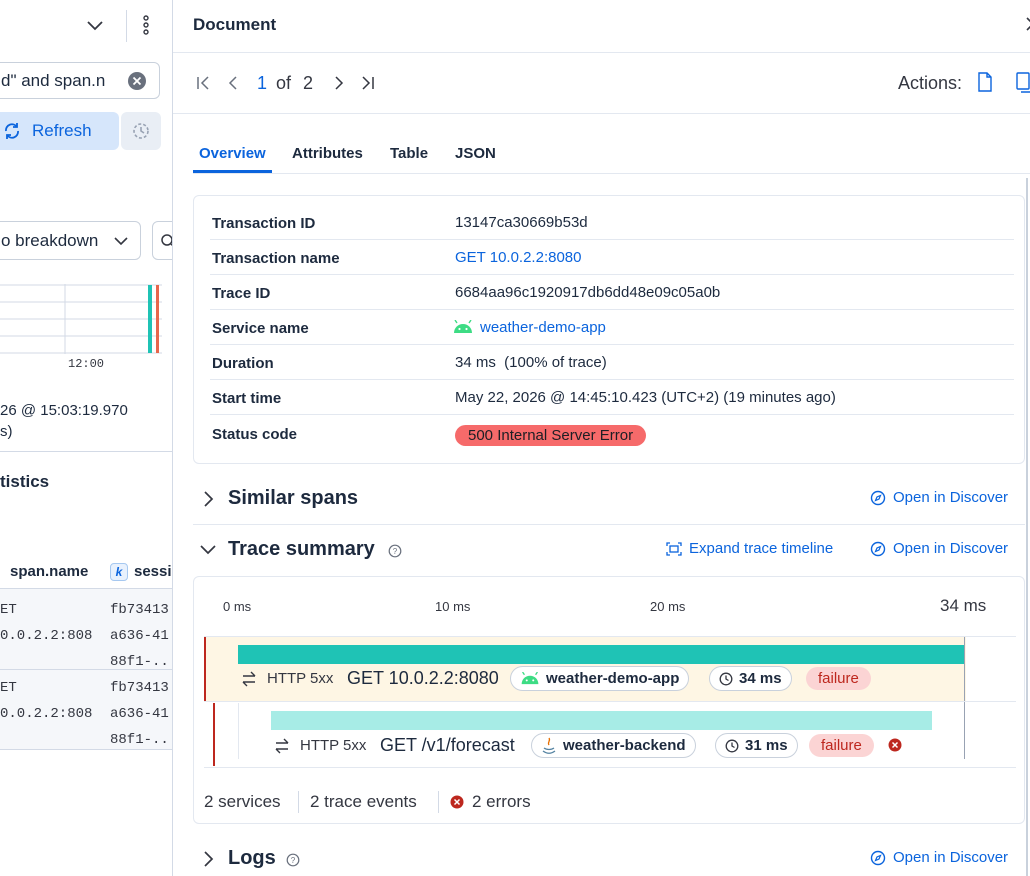 The width and height of the screenshot is (1030, 876). I want to click on column-header: sessi, so click(153, 571).